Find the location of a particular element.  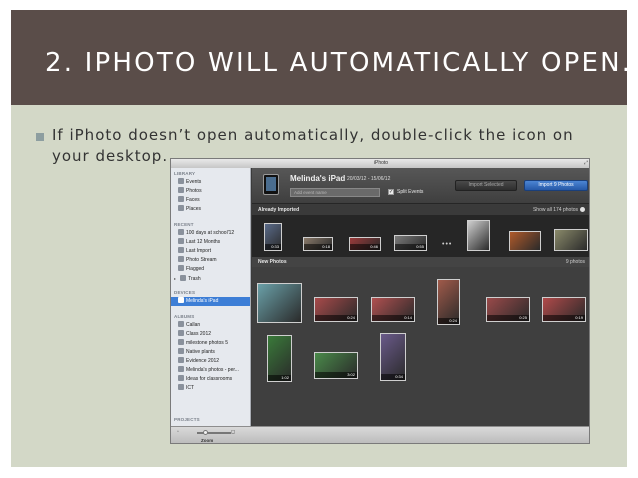

trash-icon is located at coordinates (183, 278).